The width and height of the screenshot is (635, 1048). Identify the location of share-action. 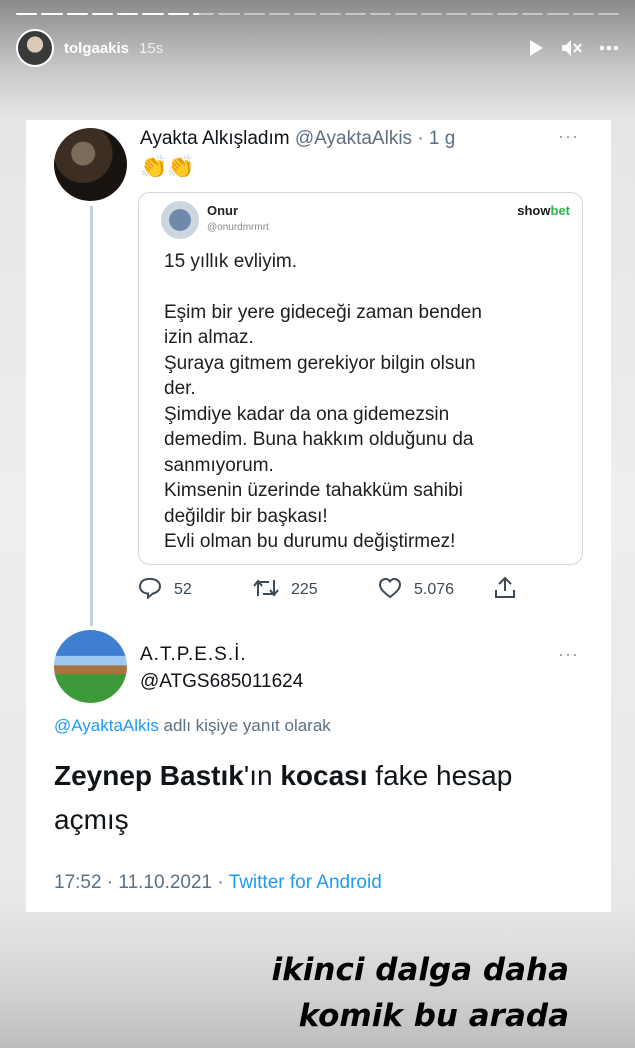
(505, 590).